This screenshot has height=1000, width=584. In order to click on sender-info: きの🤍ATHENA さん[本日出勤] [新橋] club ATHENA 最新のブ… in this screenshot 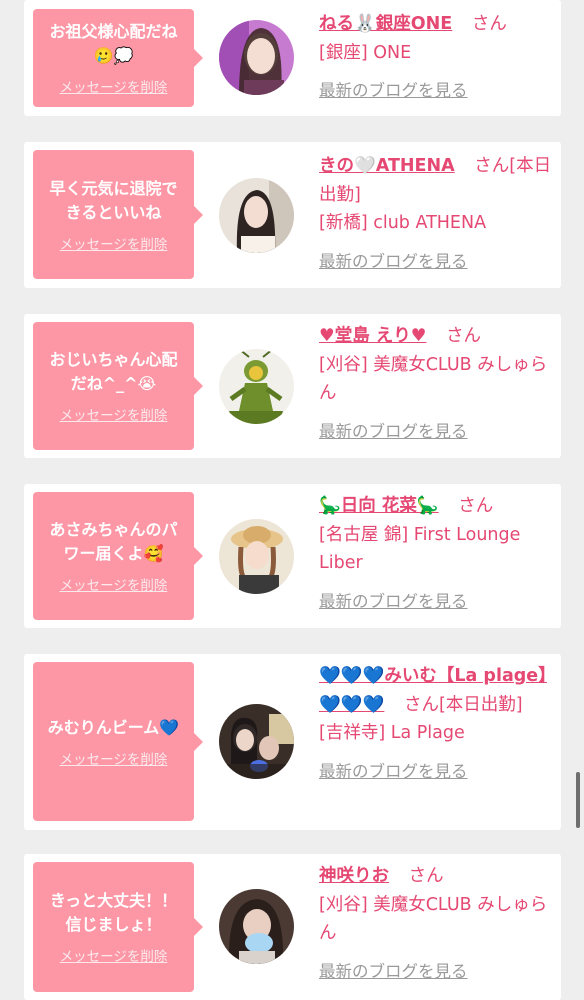, I will do `click(437, 214)`.